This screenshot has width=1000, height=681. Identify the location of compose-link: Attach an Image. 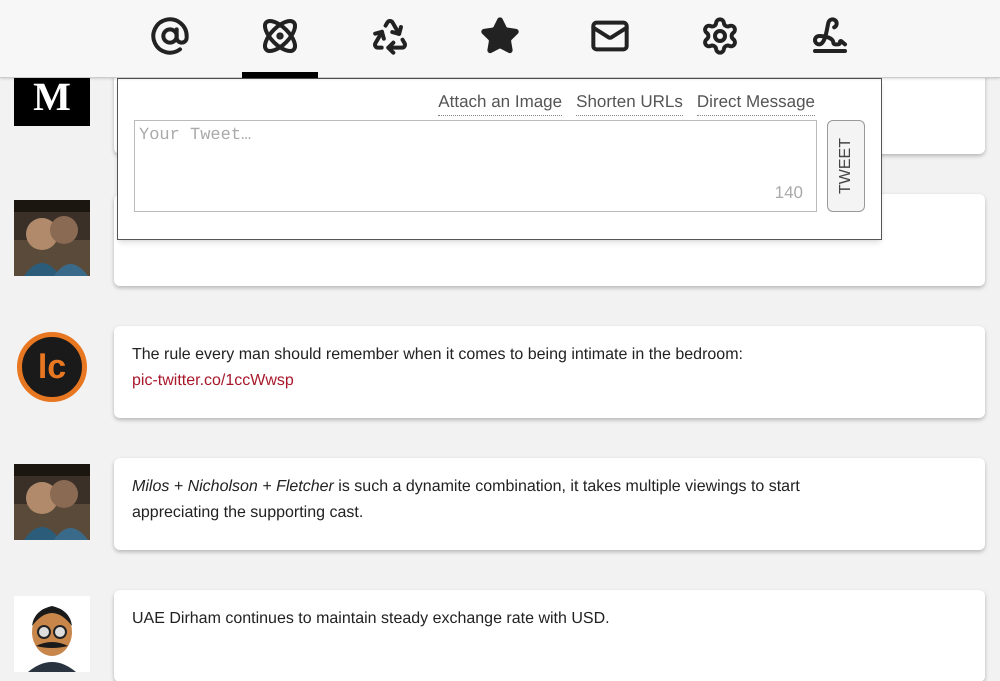
(500, 102).